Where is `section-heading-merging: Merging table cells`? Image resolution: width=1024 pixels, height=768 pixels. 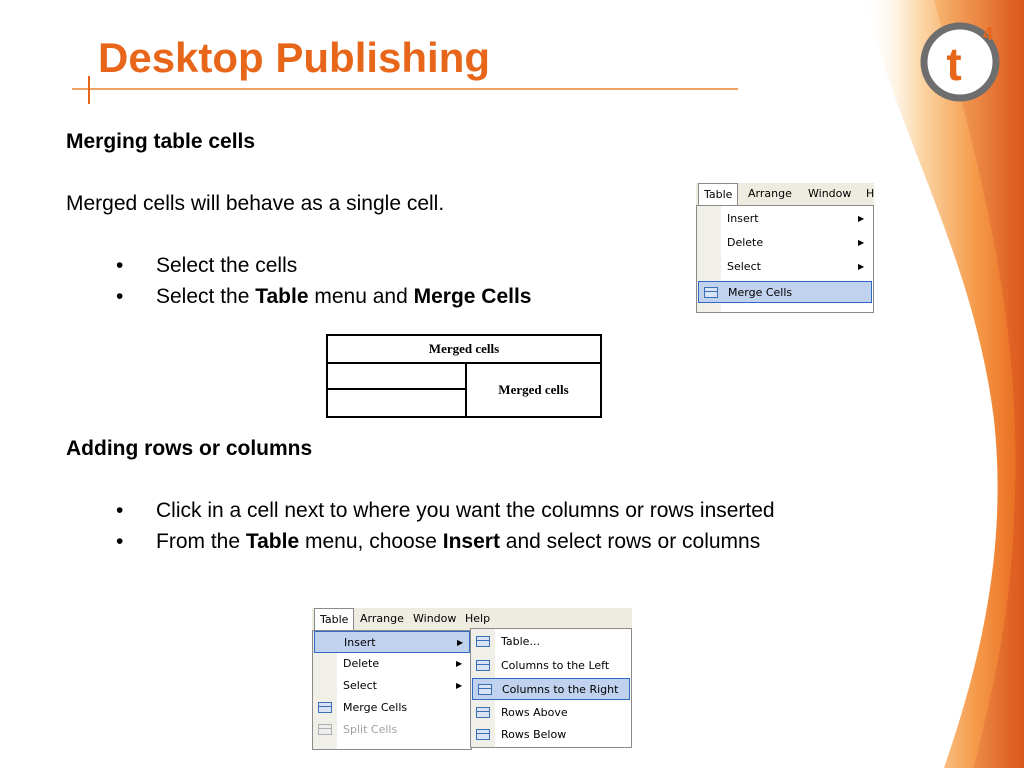
section-heading-merging: Merging table cells is located at coordinates (161, 141).